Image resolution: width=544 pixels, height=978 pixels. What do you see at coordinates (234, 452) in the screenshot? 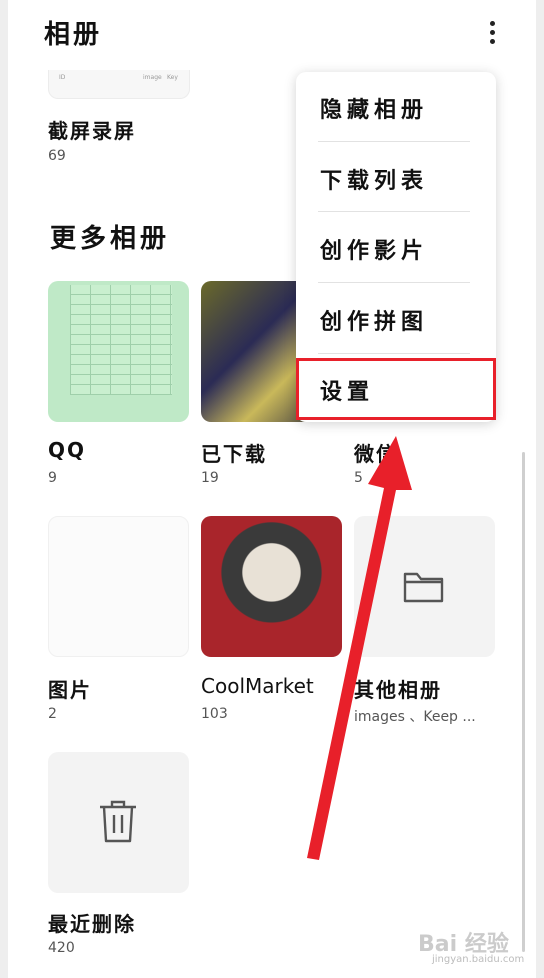
I see `album-name-downloads: 已下载` at bounding box center [234, 452].